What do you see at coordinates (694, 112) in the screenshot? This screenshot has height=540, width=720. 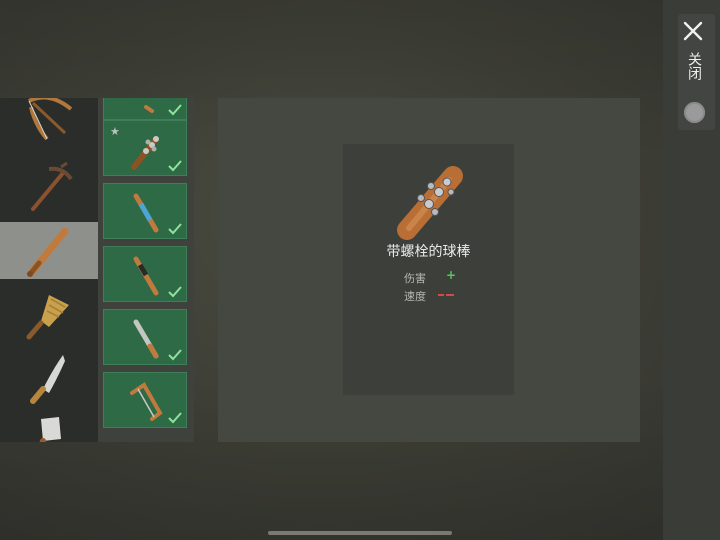 I see `toggle-button` at bounding box center [694, 112].